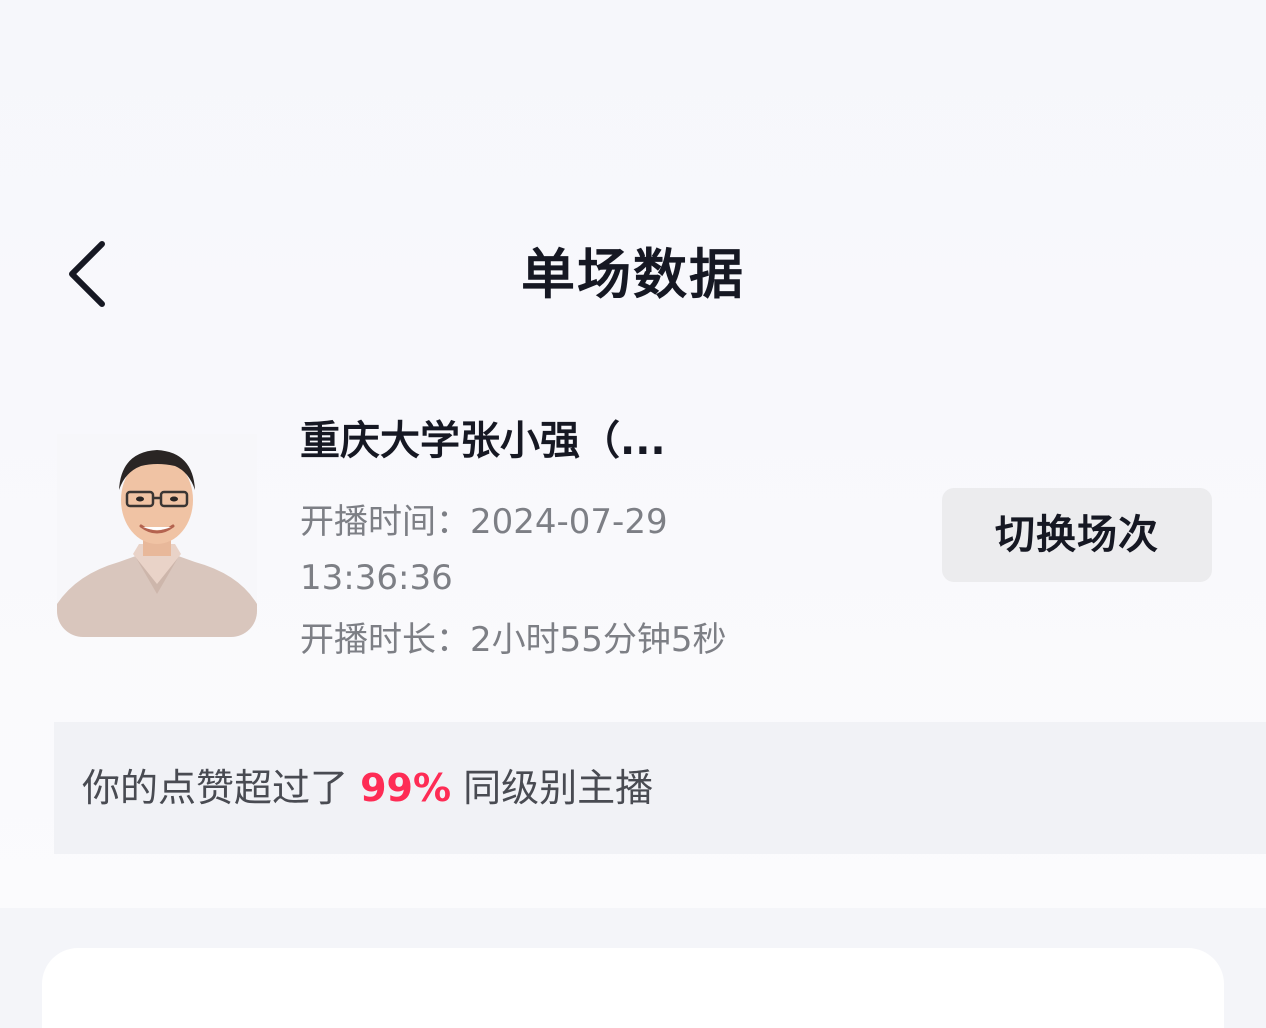  I want to click on data-card, so click(633, 988).